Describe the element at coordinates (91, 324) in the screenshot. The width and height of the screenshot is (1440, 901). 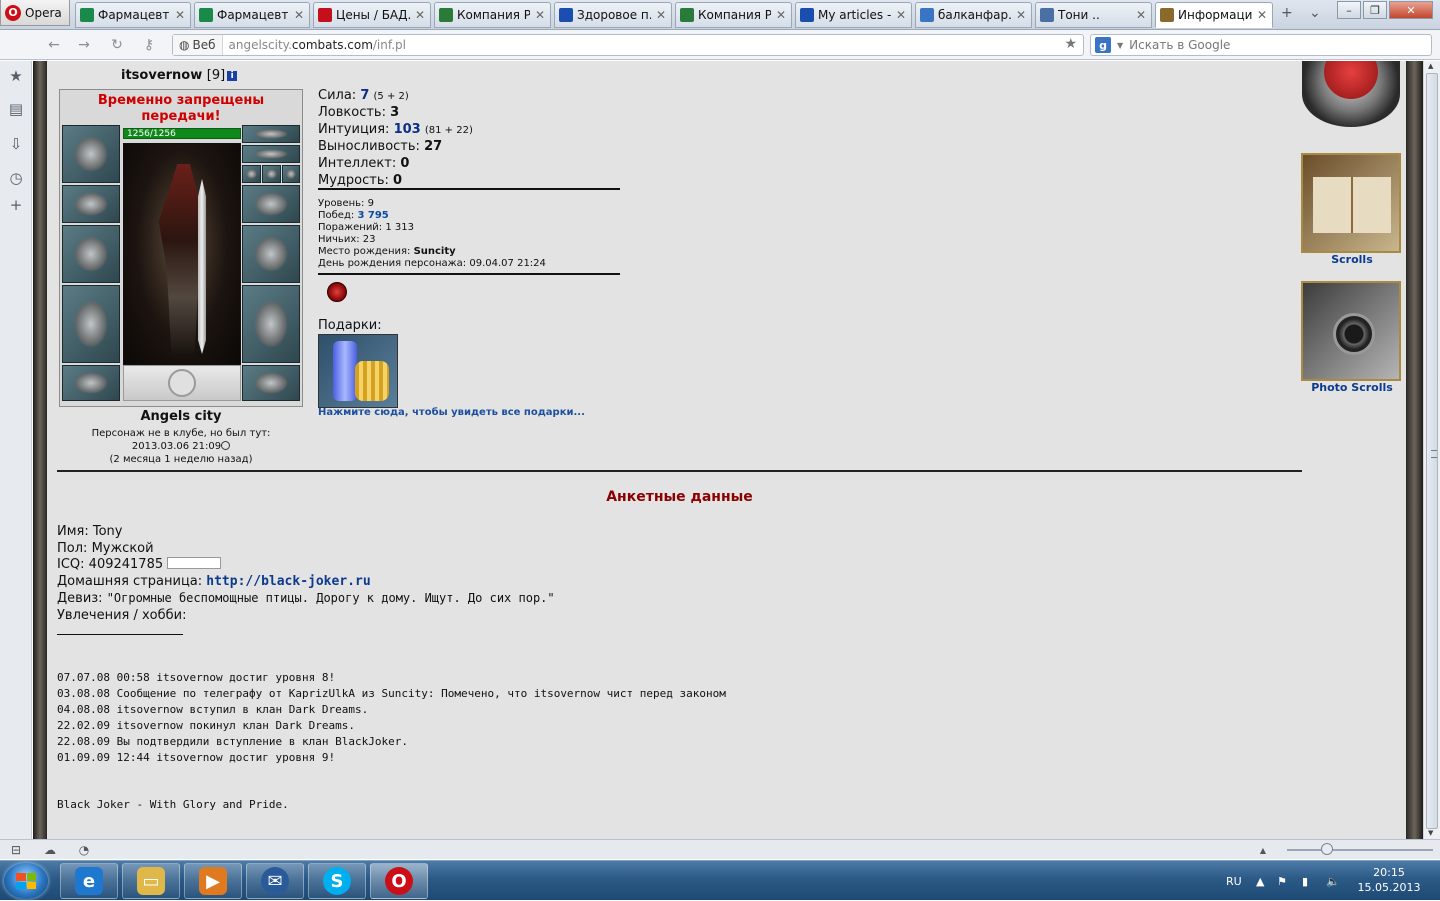
I see `armor-slot` at that location.